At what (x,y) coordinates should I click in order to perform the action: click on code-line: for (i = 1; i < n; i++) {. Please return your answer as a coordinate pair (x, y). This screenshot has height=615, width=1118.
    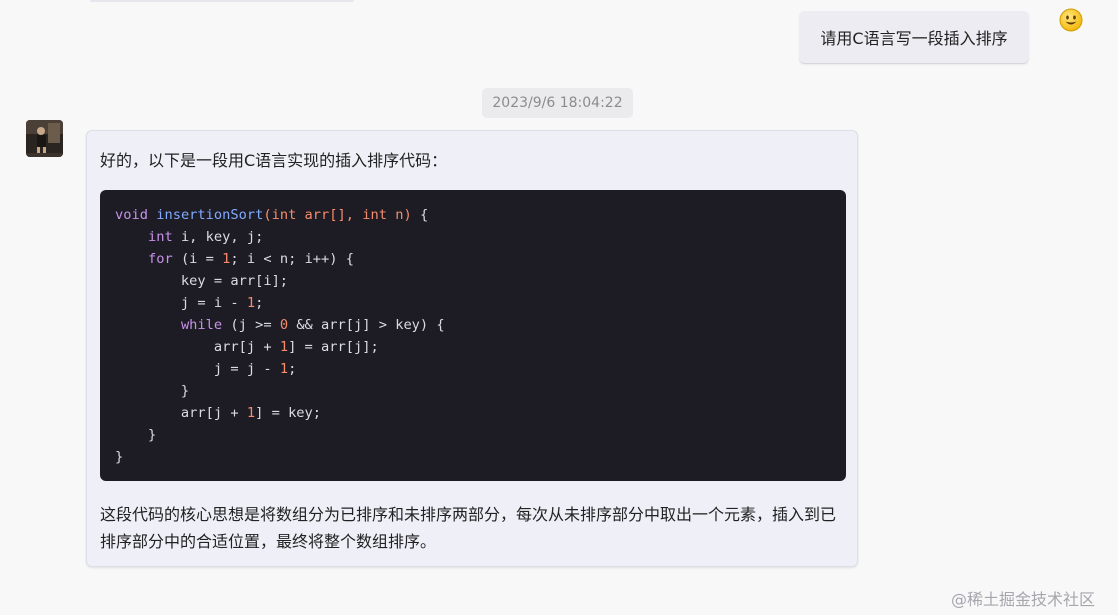
    Looking at the image, I should click on (251, 259).